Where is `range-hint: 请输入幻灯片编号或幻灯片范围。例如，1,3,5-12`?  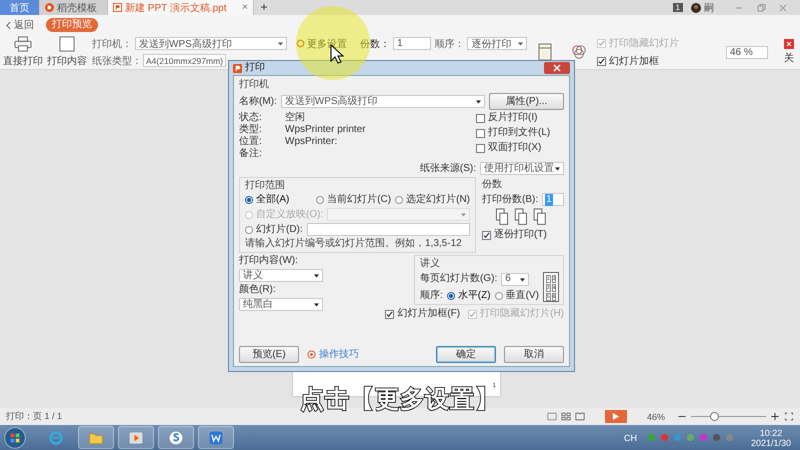 range-hint: 请输入幻灯片编号或幻灯片范围。例如，1,3,5-12 is located at coordinates (354, 244).